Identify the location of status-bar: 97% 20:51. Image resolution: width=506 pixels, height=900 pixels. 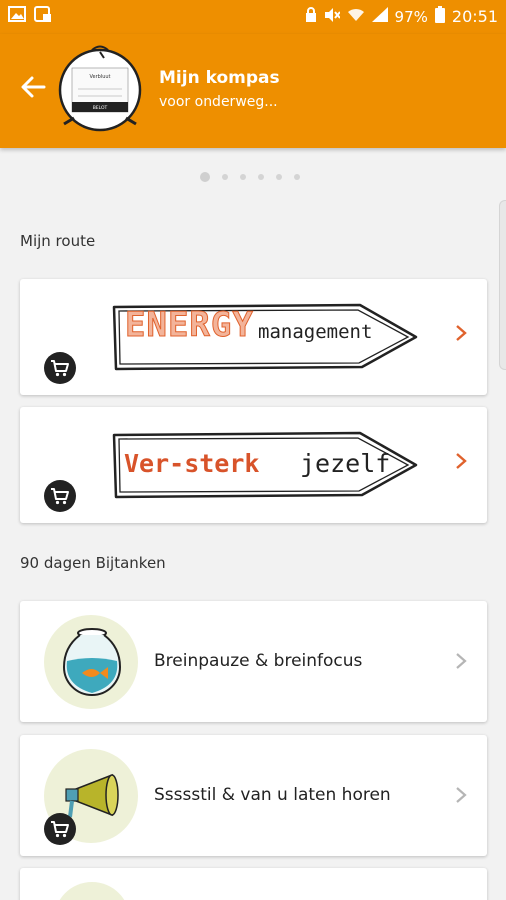
(253, 17).